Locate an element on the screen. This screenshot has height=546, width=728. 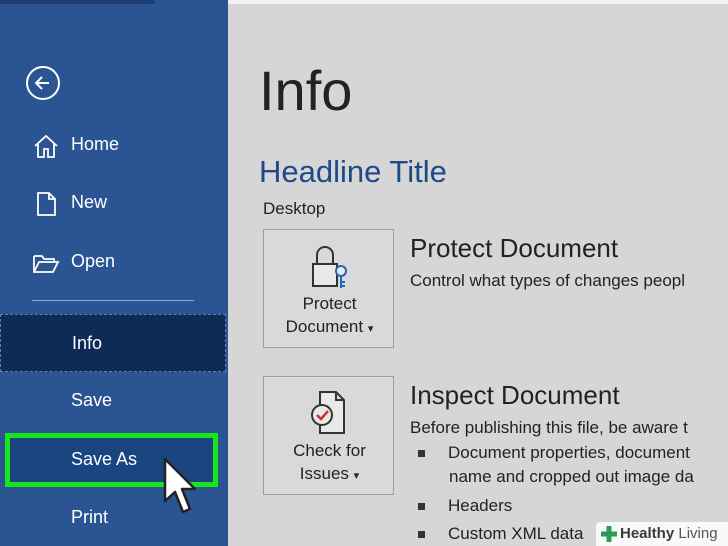
nav-item-save: Save is located at coordinates (113, 401).